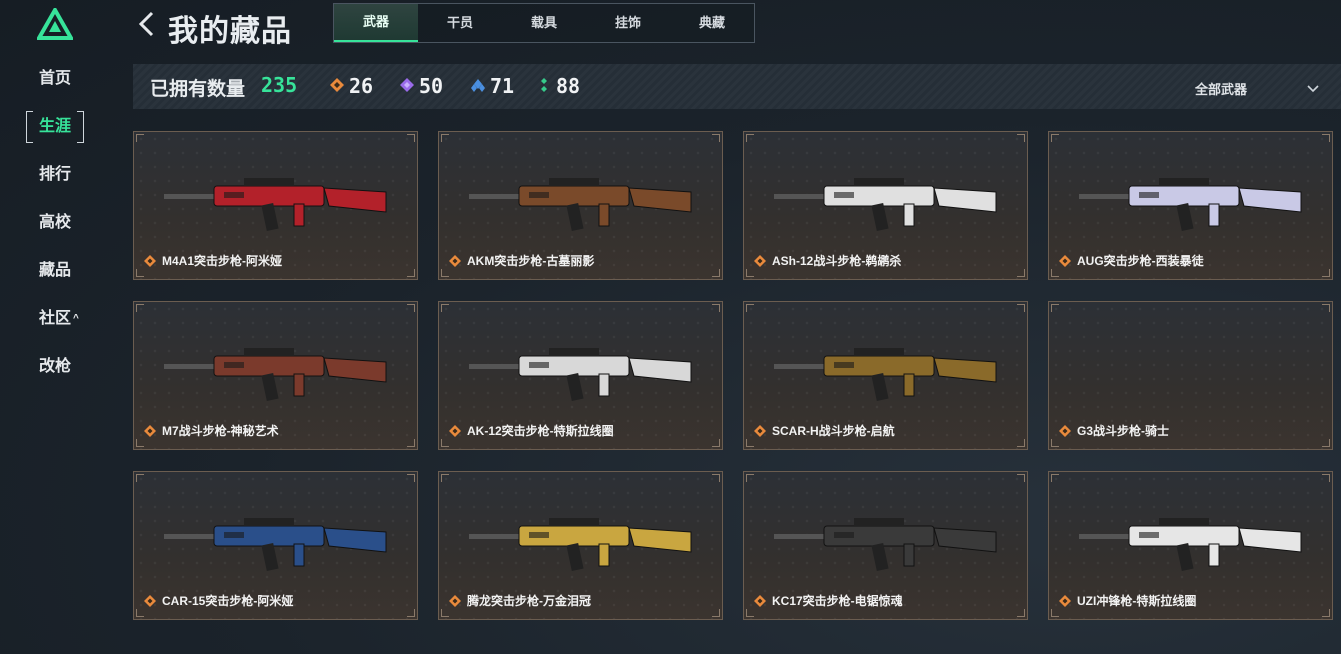  I want to click on weapon-filter-dropdown: 全部武器, so click(1257, 88).